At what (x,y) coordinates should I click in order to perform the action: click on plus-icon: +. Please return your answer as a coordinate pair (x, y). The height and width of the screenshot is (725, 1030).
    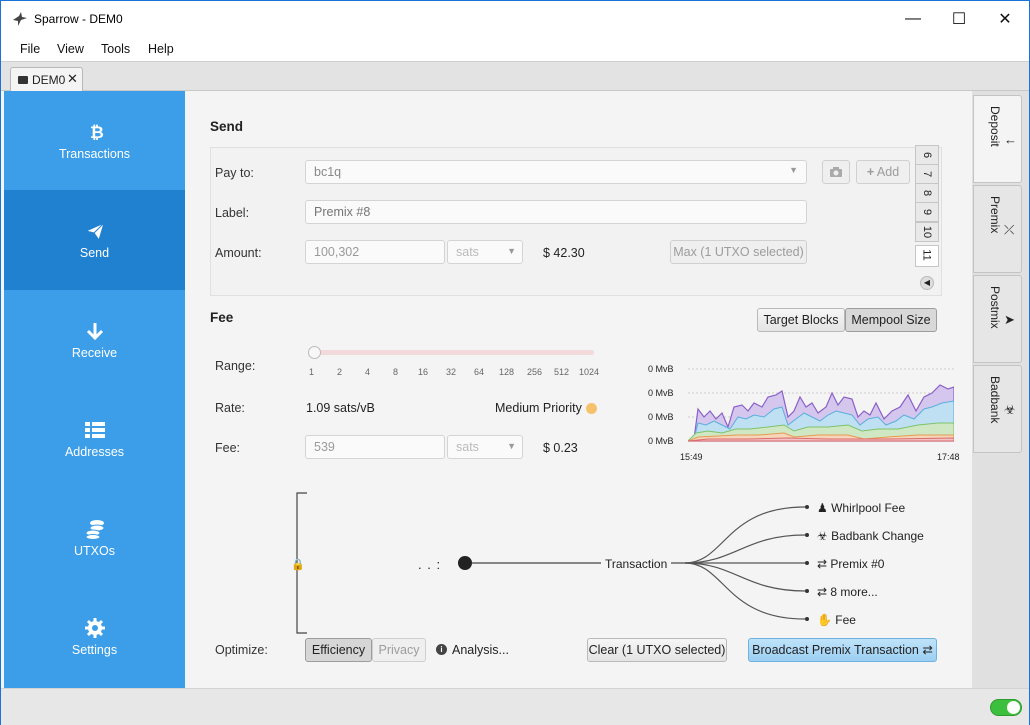
    Looking at the image, I should click on (870, 172).